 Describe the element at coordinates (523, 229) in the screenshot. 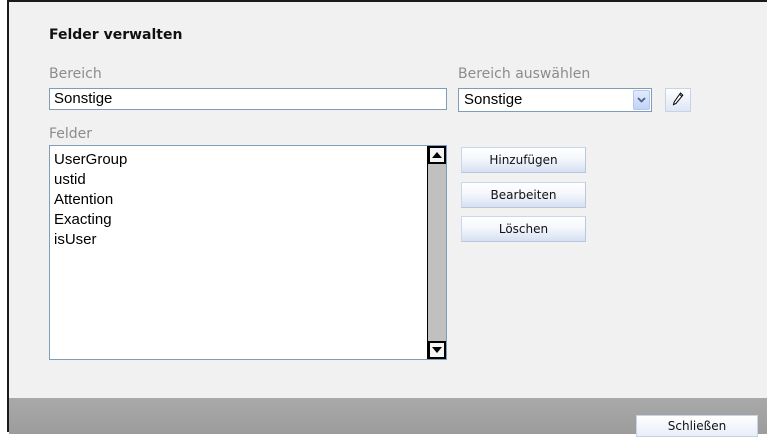

I see `delete-field-button: Löschen` at that location.